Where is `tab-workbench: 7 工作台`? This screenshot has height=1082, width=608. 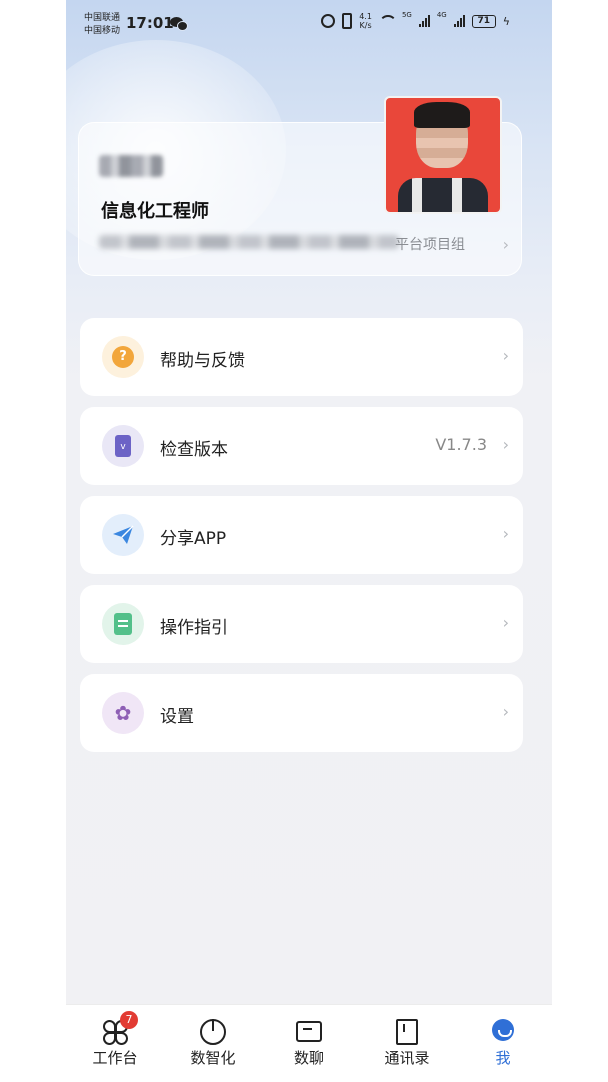
tab-workbench: 7 工作台 is located at coordinates (115, 1039).